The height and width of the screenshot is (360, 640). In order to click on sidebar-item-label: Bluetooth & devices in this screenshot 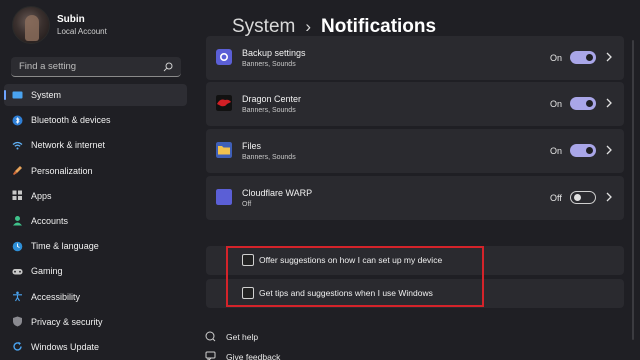, I will do `click(71, 120)`.